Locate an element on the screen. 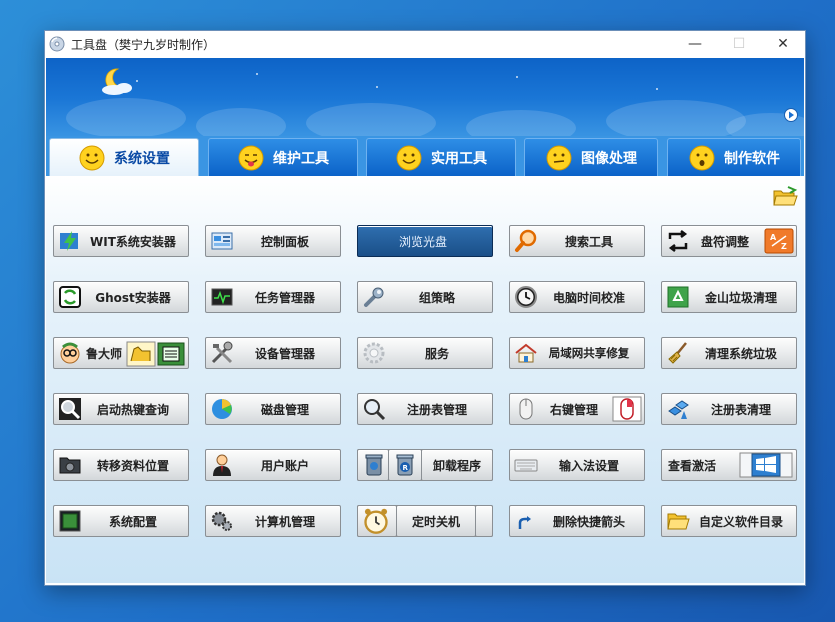 Image resolution: width=835 pixels, height=622 pixels. group-policy-button: 组策略 is located at coordinates (425, 297).